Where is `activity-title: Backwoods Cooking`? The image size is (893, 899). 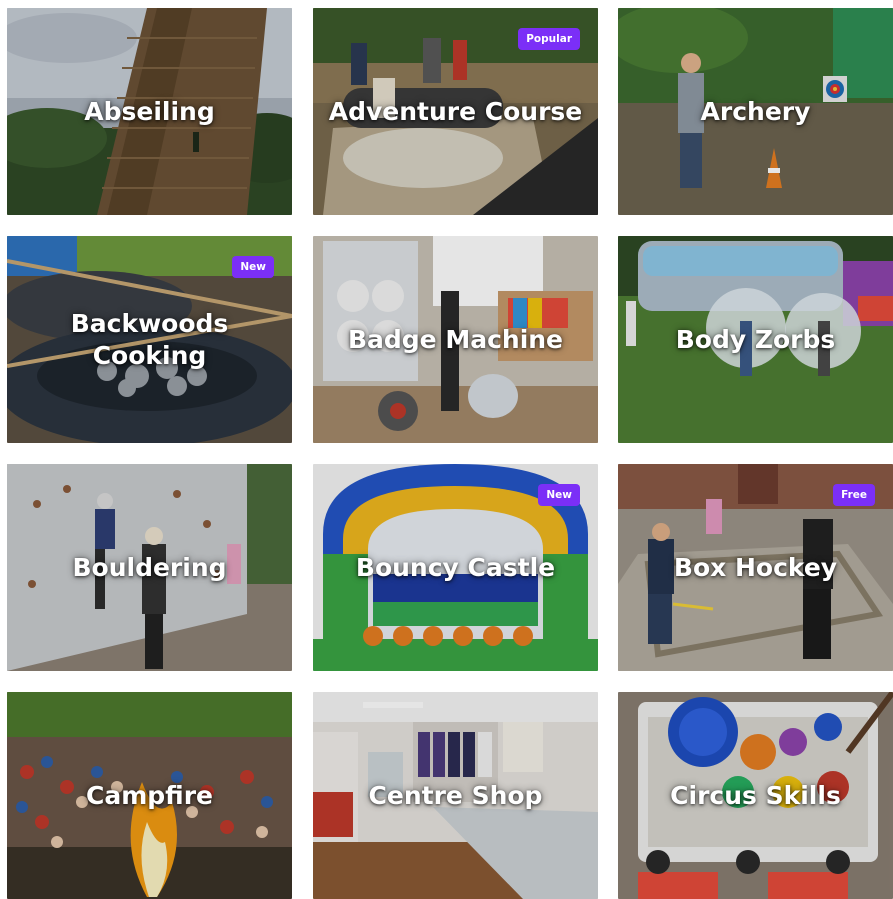 activity-title: Backwoods Cooking is located at coordinates (149, 339).